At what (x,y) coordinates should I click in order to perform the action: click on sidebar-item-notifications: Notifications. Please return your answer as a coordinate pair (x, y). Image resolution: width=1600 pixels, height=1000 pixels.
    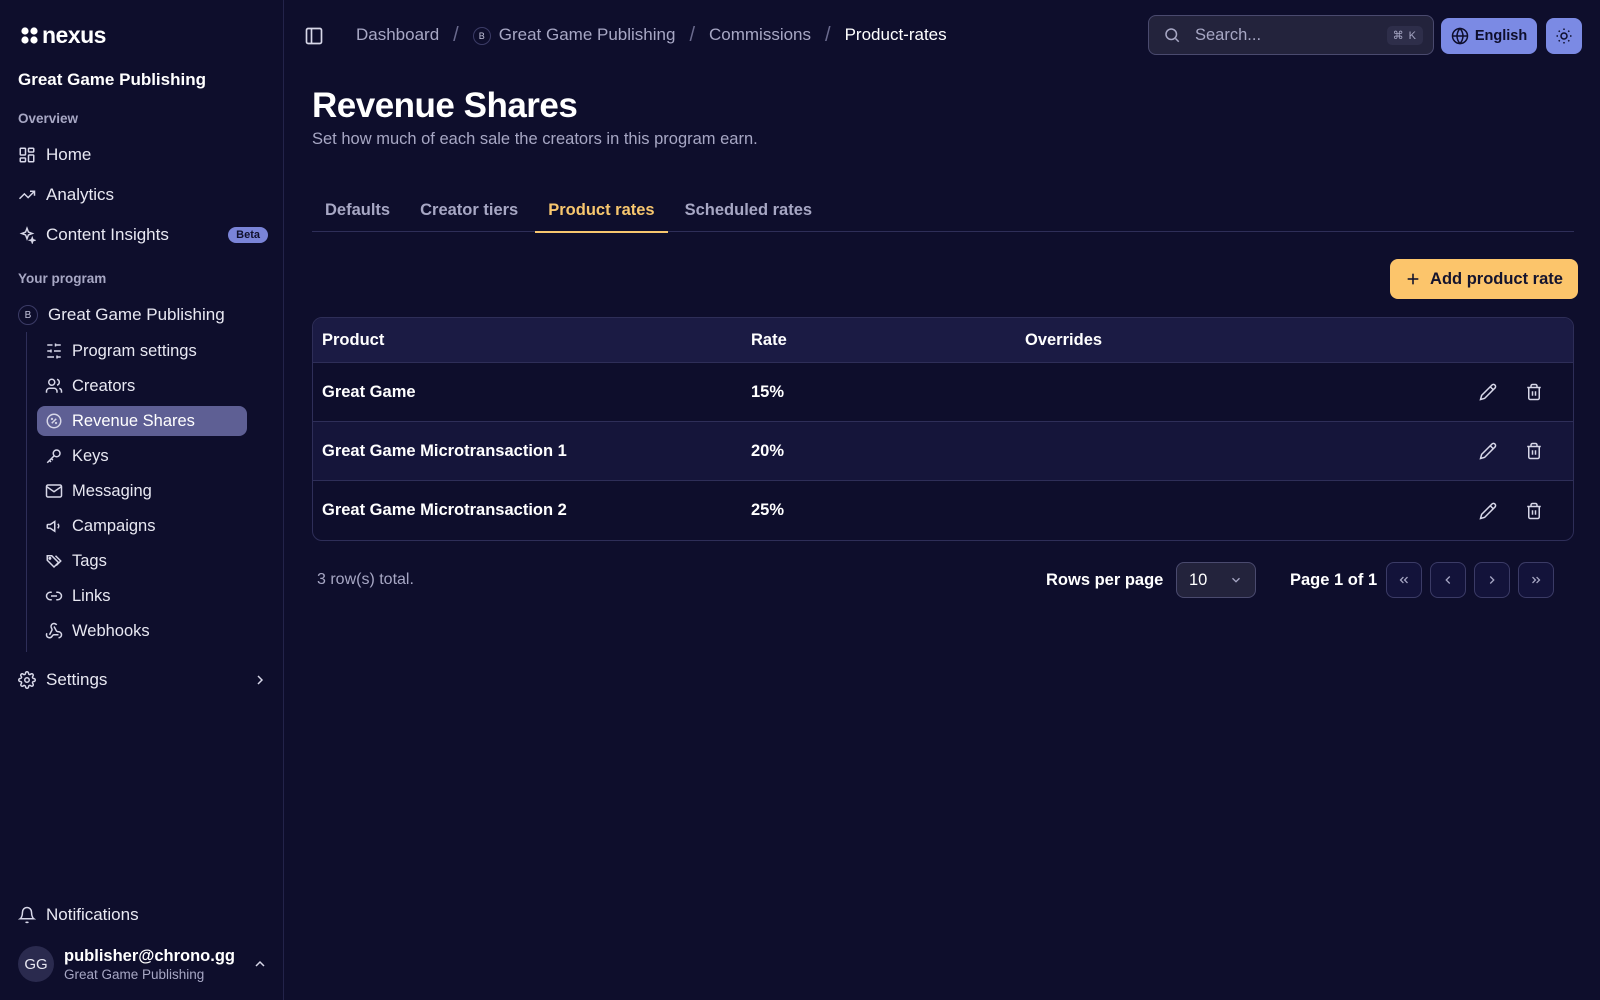
    Looking at the image, I should click on (143, 915).